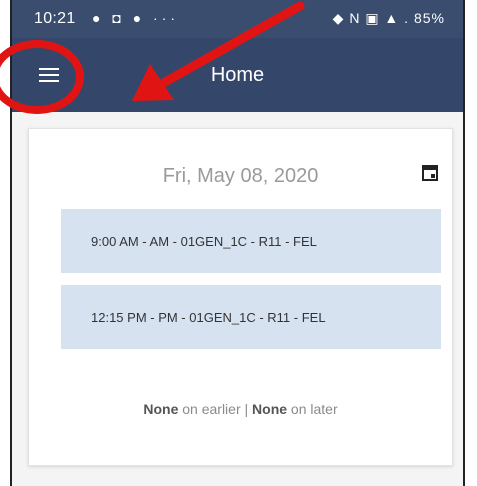  Describe the element at coordinates (215, 409) in the screenshot. I see `earlier-text: on earlier |` at that location.